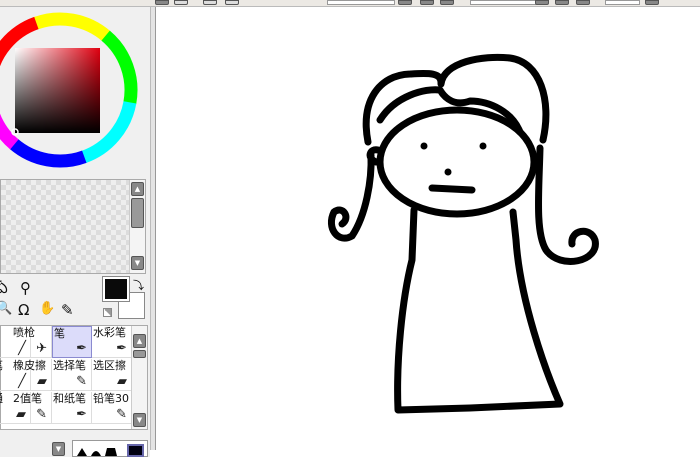  I want to click on brush-label: 选择笔, so click(69, 365).